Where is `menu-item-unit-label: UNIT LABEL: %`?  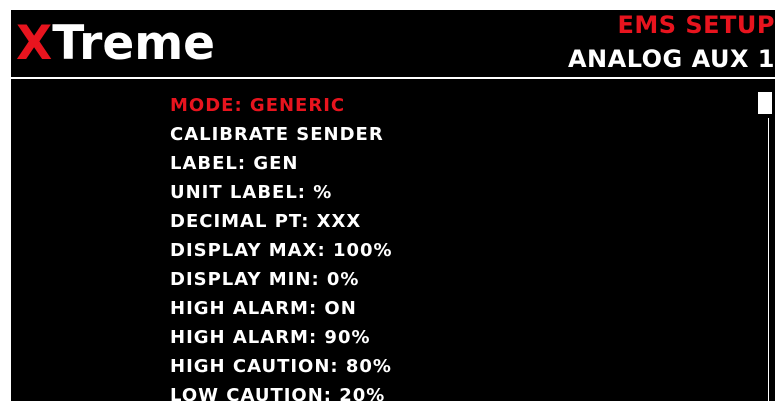
menu-item-unit-label: UNIT LABEL: % is located at coordinates (281, 192).